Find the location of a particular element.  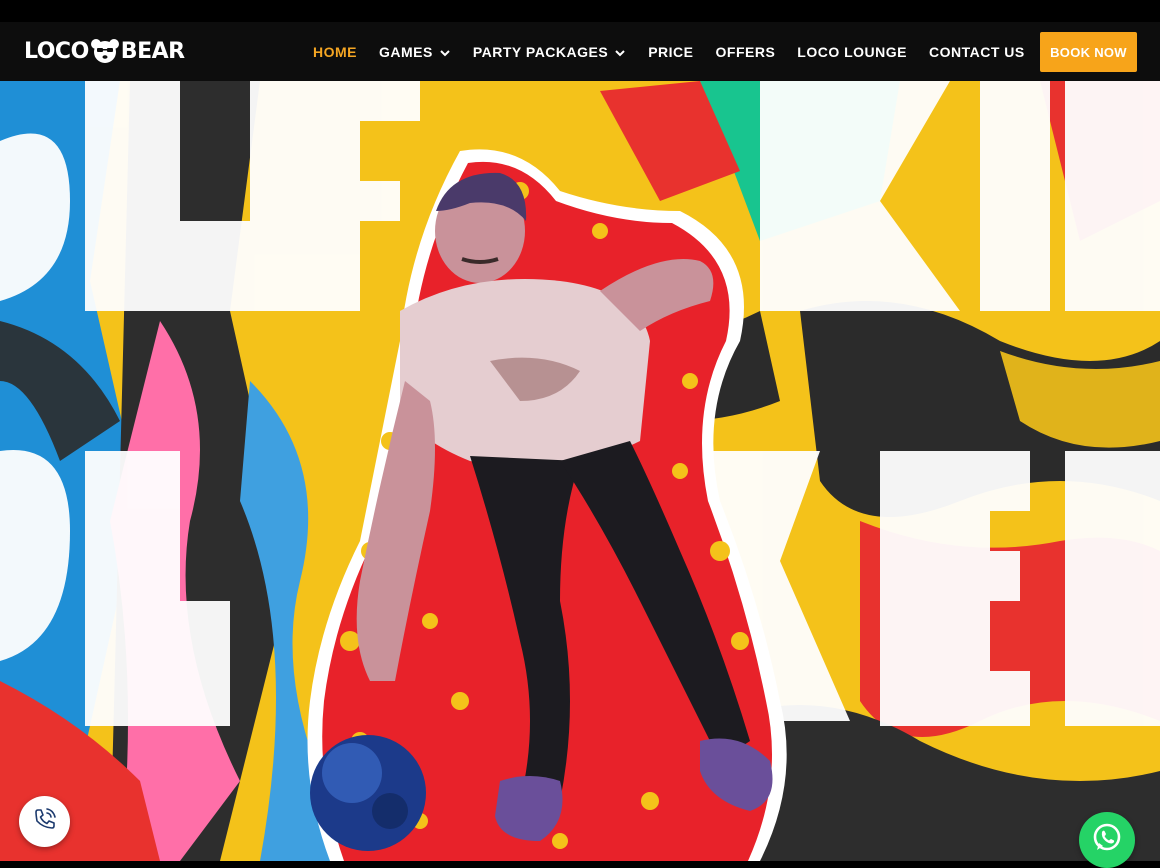

whatsapp-button is located at coordinates (1107, 840).